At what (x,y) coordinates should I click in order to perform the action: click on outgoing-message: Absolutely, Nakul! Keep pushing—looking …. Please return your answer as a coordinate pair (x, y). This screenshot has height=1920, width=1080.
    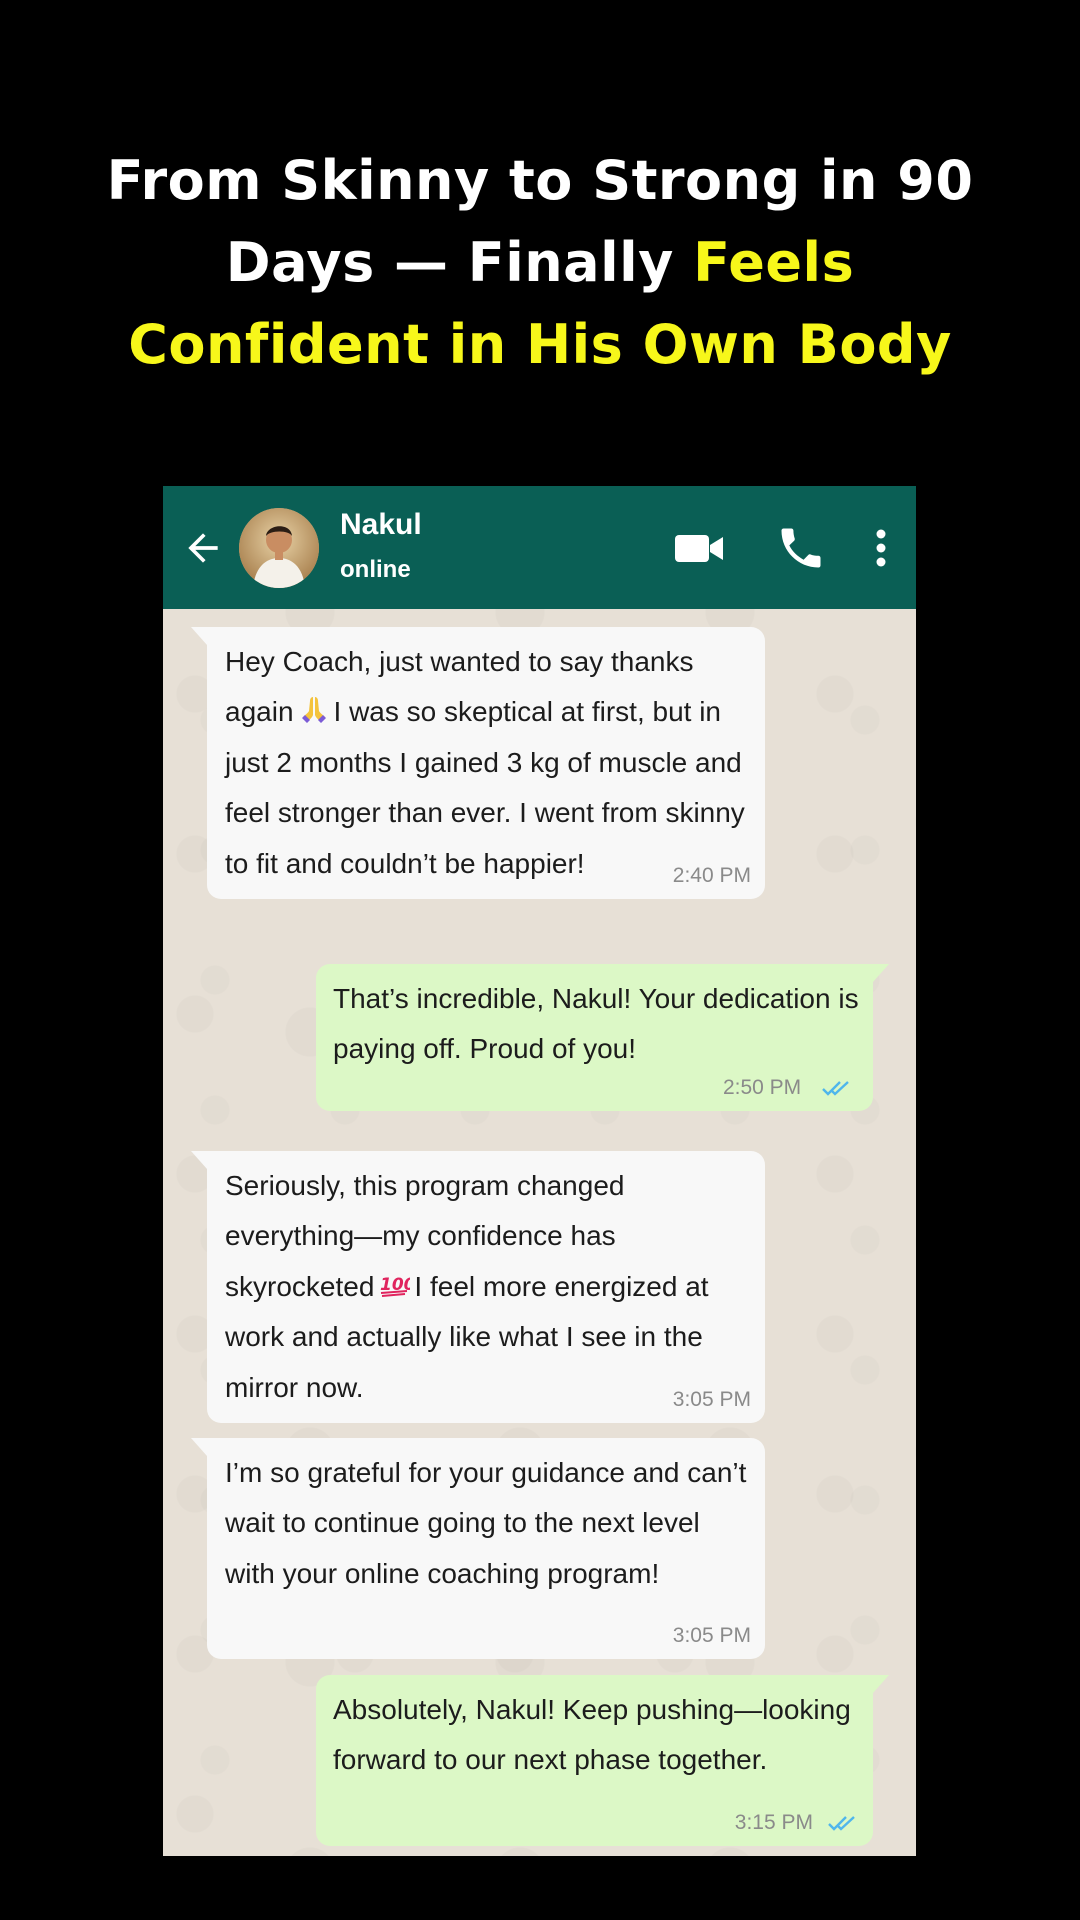
    Looking at the image, I should click on (602, 1760).